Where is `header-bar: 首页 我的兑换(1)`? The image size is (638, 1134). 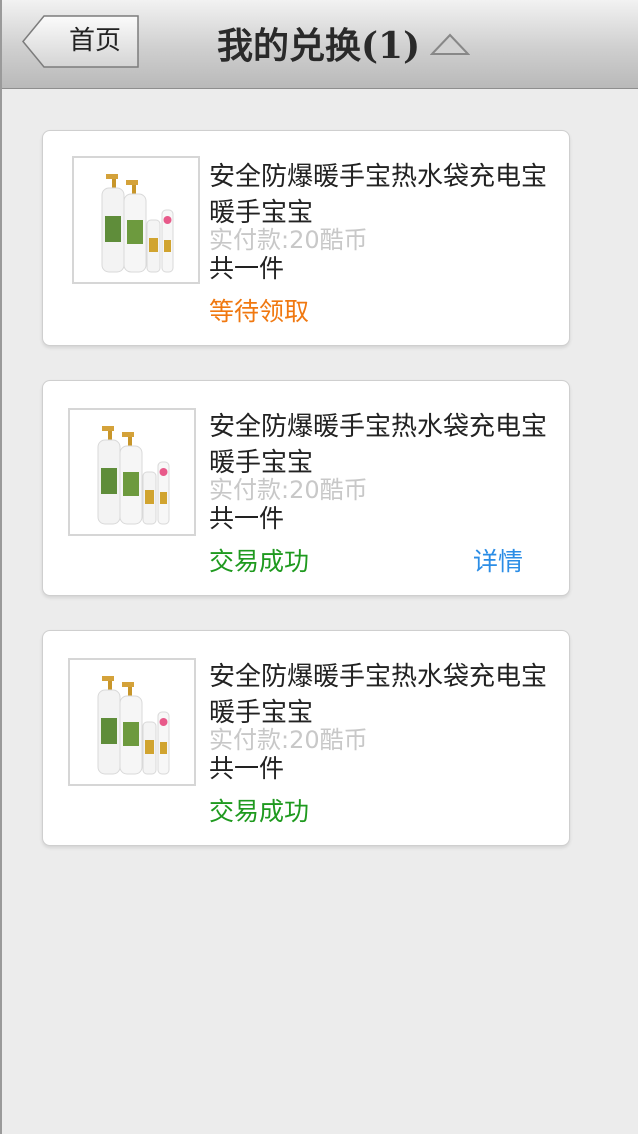 header-bar: 首页 我的兑换(1) is located at coordinates (320, 44).